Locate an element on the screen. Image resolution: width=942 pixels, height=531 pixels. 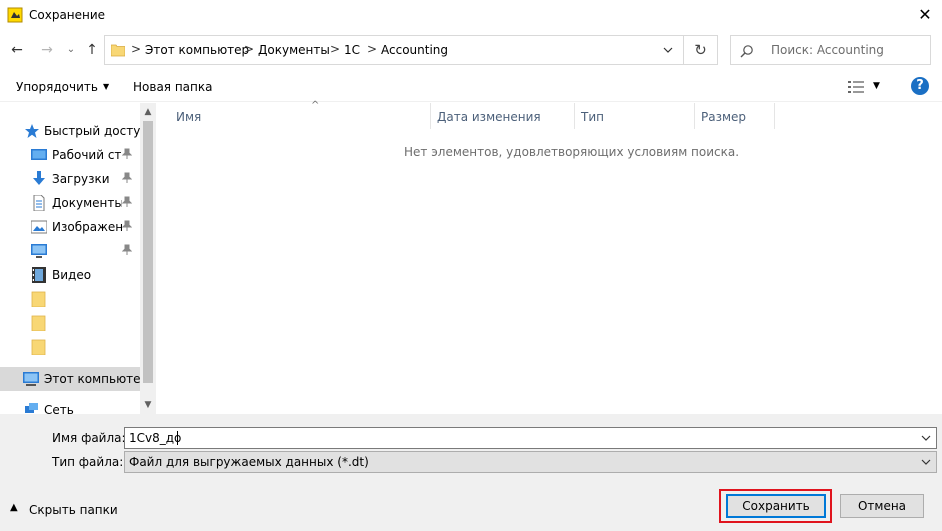
sidebar-item-label: Этот компьютер is located at coordinates (92, 379).